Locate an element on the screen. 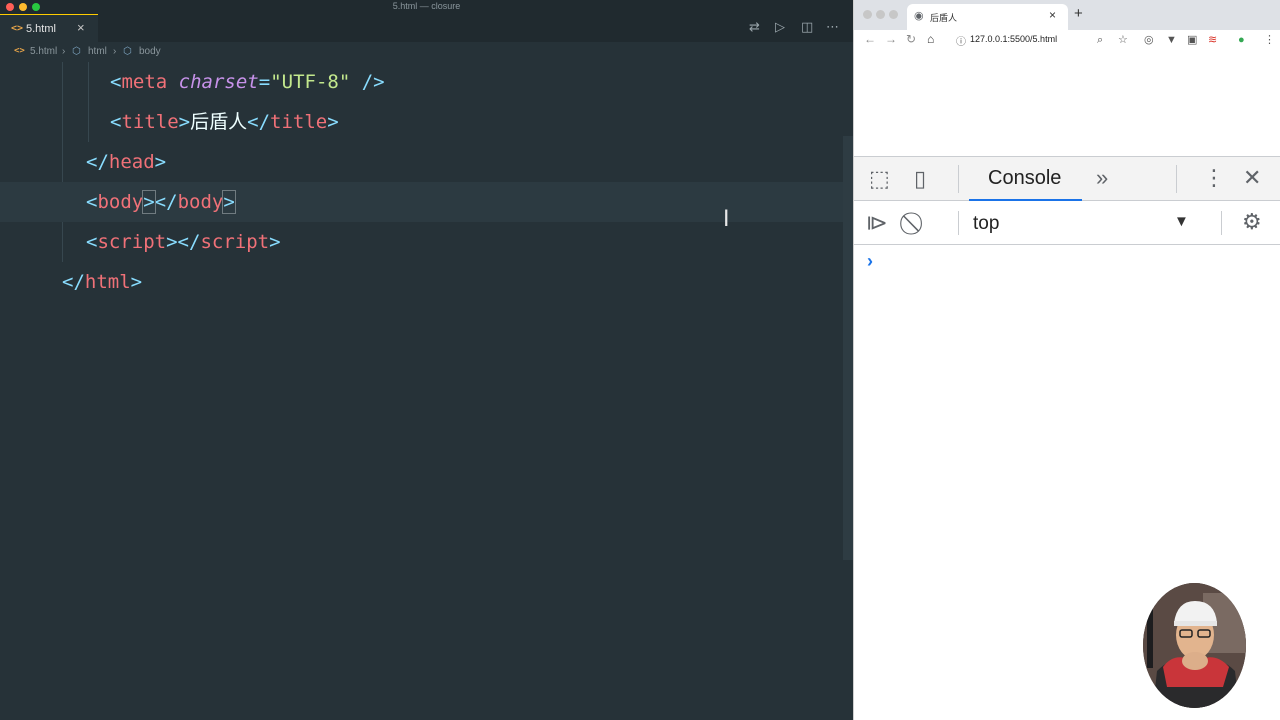 The width and height of the screenshot is (1280, 720). code-line-current: <body></body> is located at coordinates (421, 202).